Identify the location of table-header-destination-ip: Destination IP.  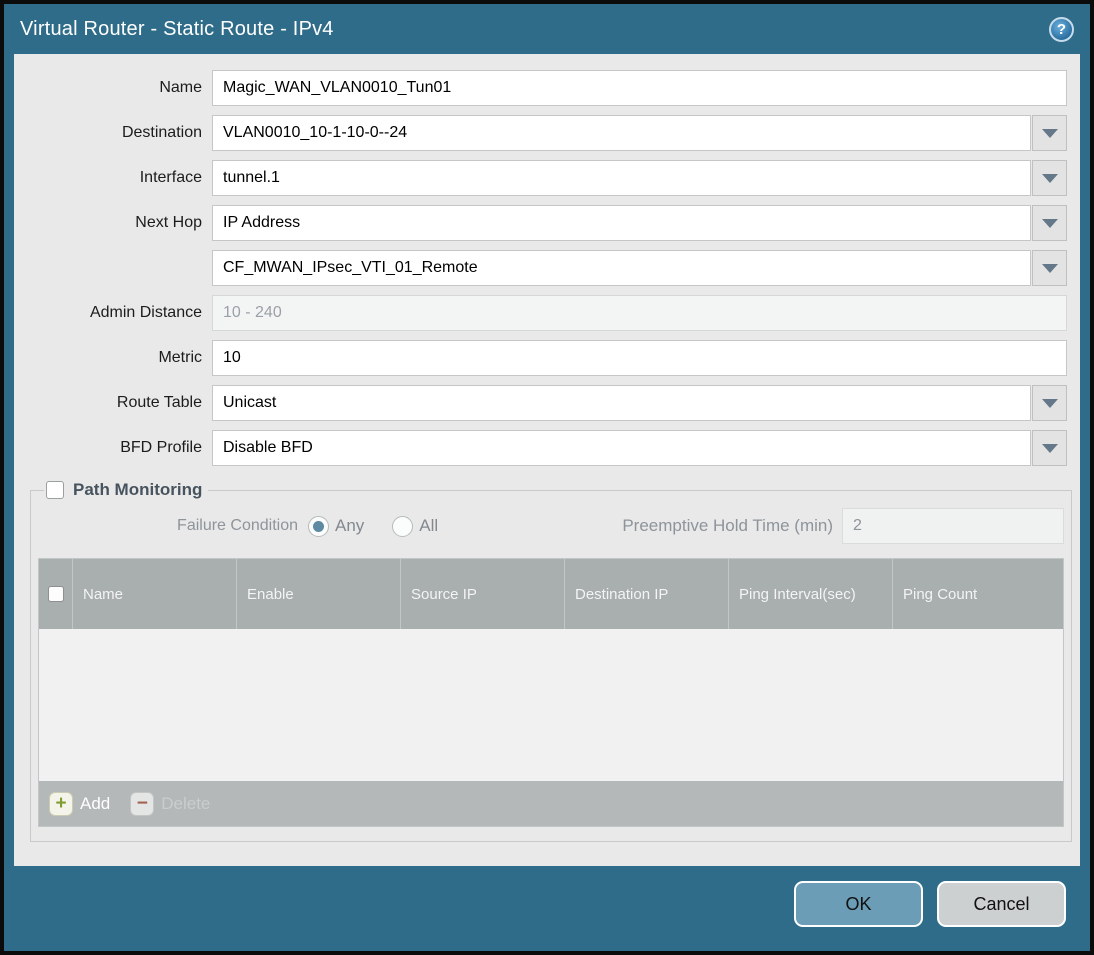
(647, 594).